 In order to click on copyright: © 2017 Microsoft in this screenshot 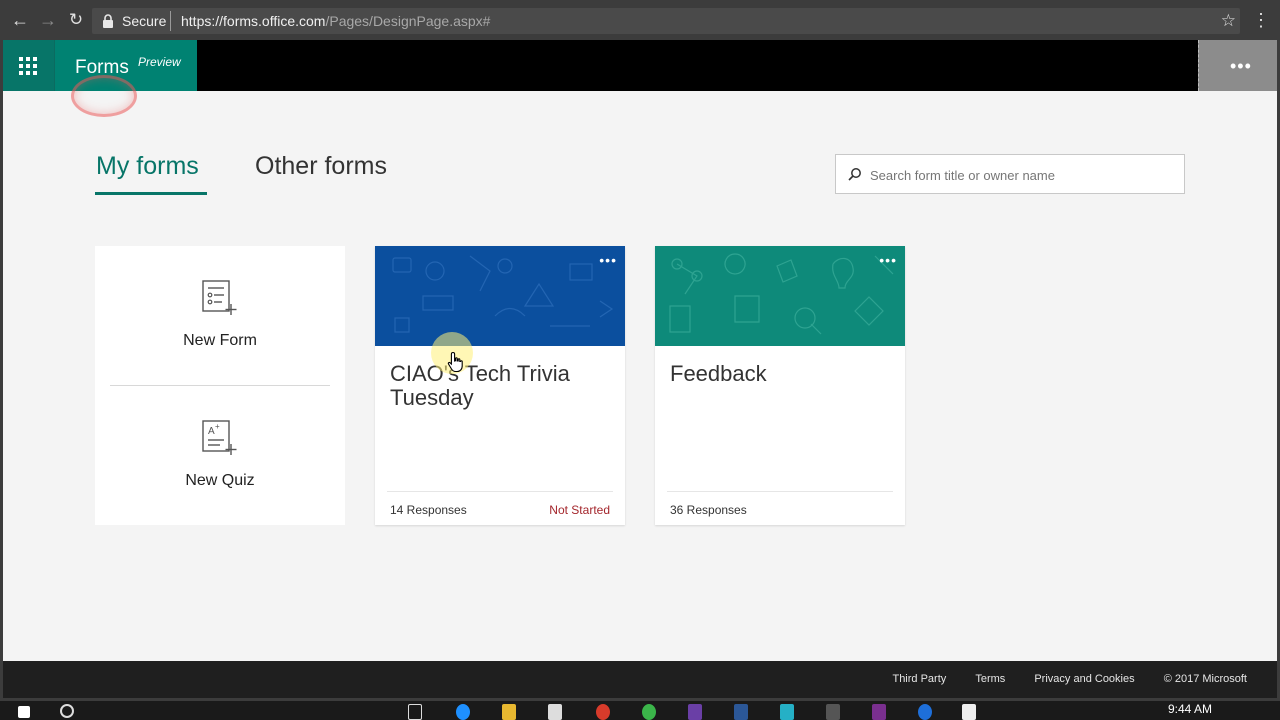, I will do `click(1205, 679)`.